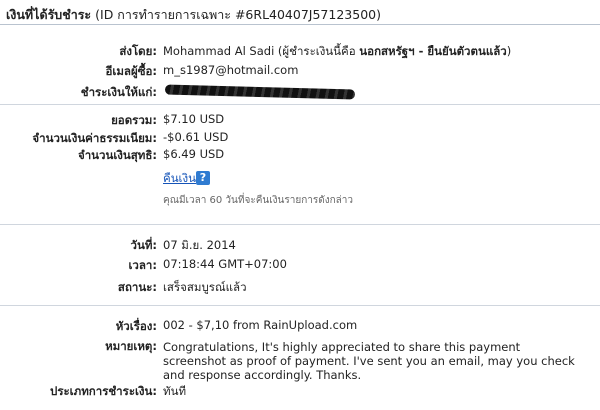 The width and height of the screenshot is (600, 410). I want to click on transaction-id: (ID การทำรายการเฉพาะ #6RL40407J57123500), so click(238, 14).